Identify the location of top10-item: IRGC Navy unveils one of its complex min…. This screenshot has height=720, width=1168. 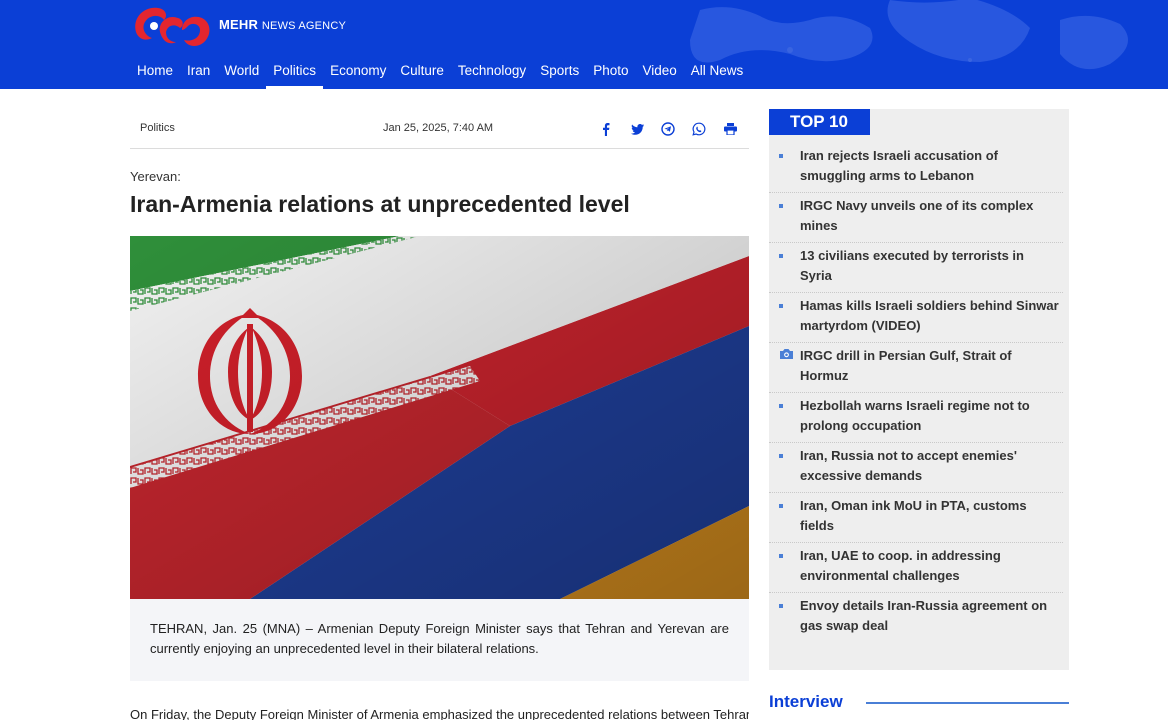
(916, 218).